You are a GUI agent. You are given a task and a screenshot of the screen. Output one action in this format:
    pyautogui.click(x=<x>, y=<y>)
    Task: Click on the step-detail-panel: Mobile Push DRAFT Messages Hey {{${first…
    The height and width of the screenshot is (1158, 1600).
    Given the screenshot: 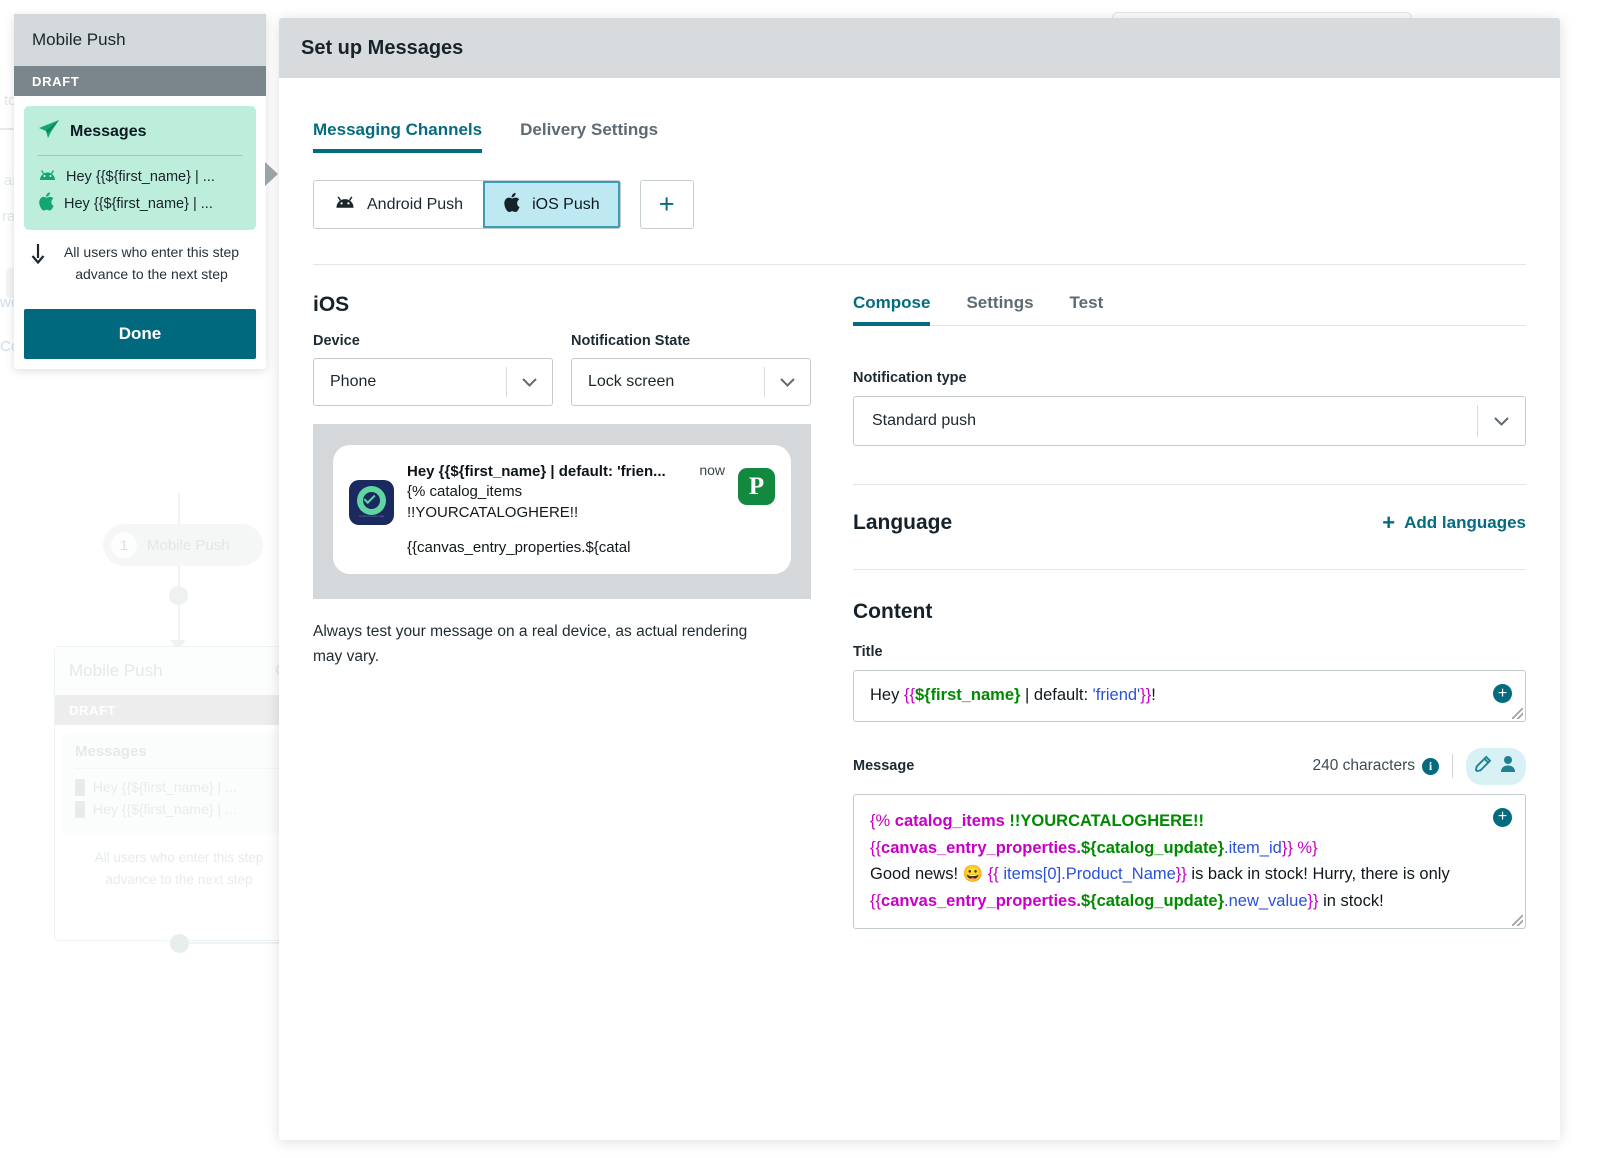 What is the action you would take?
    pyautogui.click(x=146, y=192)
    